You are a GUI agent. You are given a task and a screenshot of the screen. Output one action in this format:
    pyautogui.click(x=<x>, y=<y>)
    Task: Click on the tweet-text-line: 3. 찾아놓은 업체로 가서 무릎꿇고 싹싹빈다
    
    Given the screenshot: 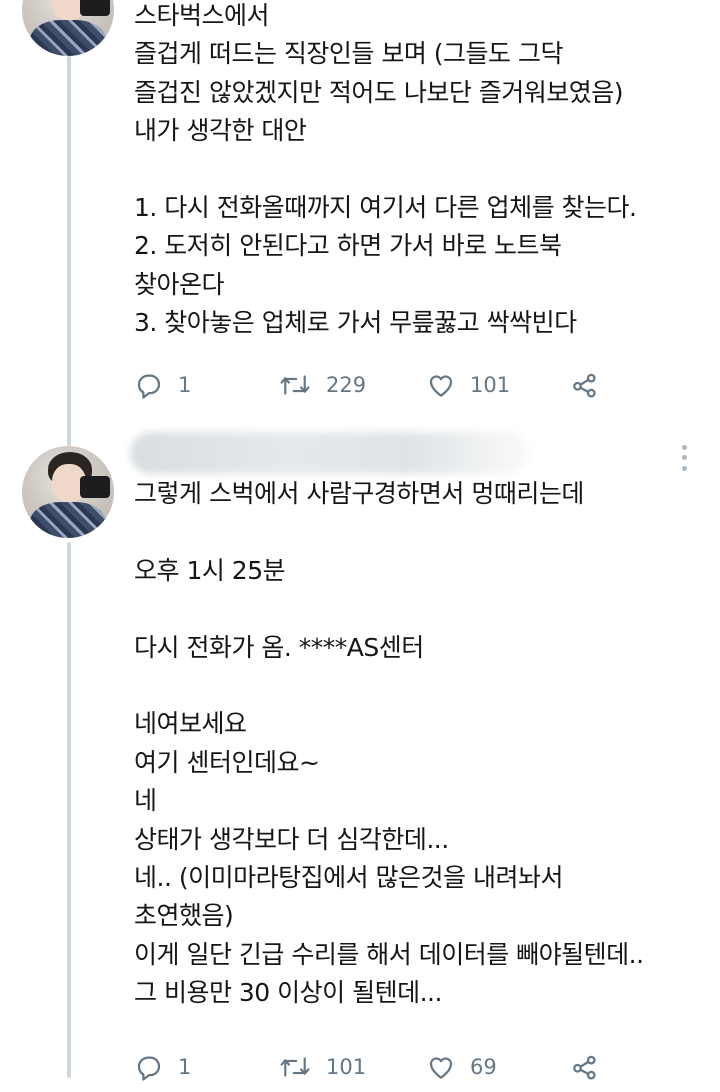 What is the action you would take?
    pyautogui.click(x=355, y=323)
    